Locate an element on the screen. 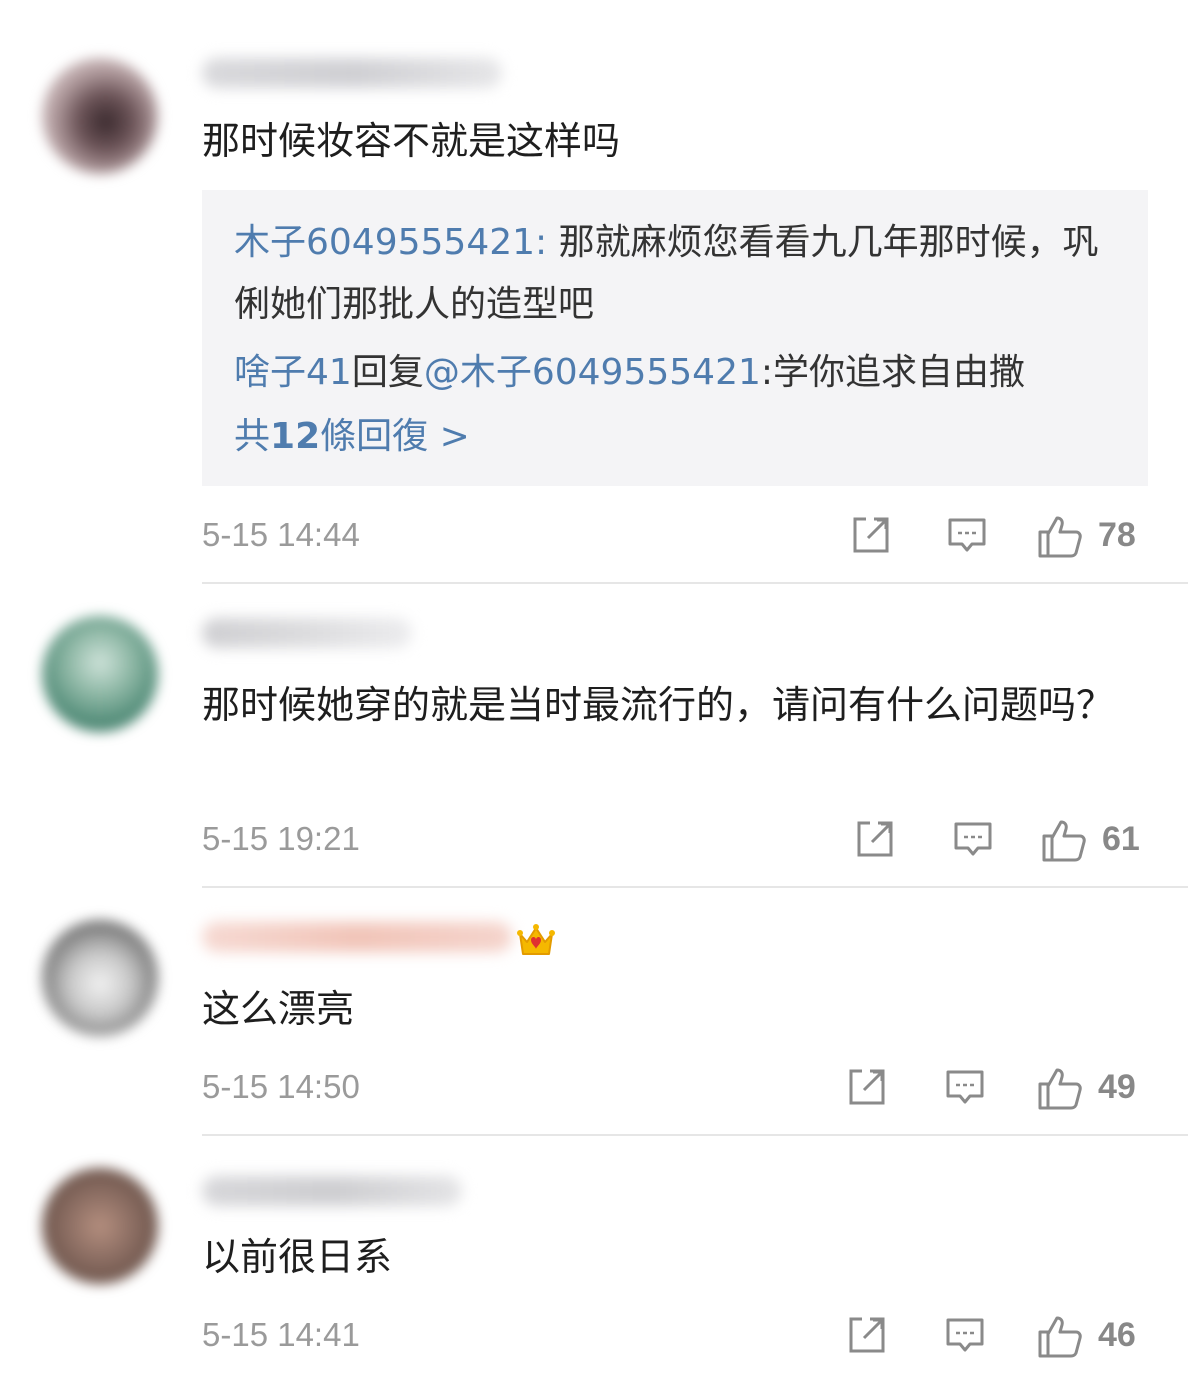 The width and height of the screenshot is (1188, 1378). timestamp: 5-15 14:41 is located at coordinates (281, 1334).